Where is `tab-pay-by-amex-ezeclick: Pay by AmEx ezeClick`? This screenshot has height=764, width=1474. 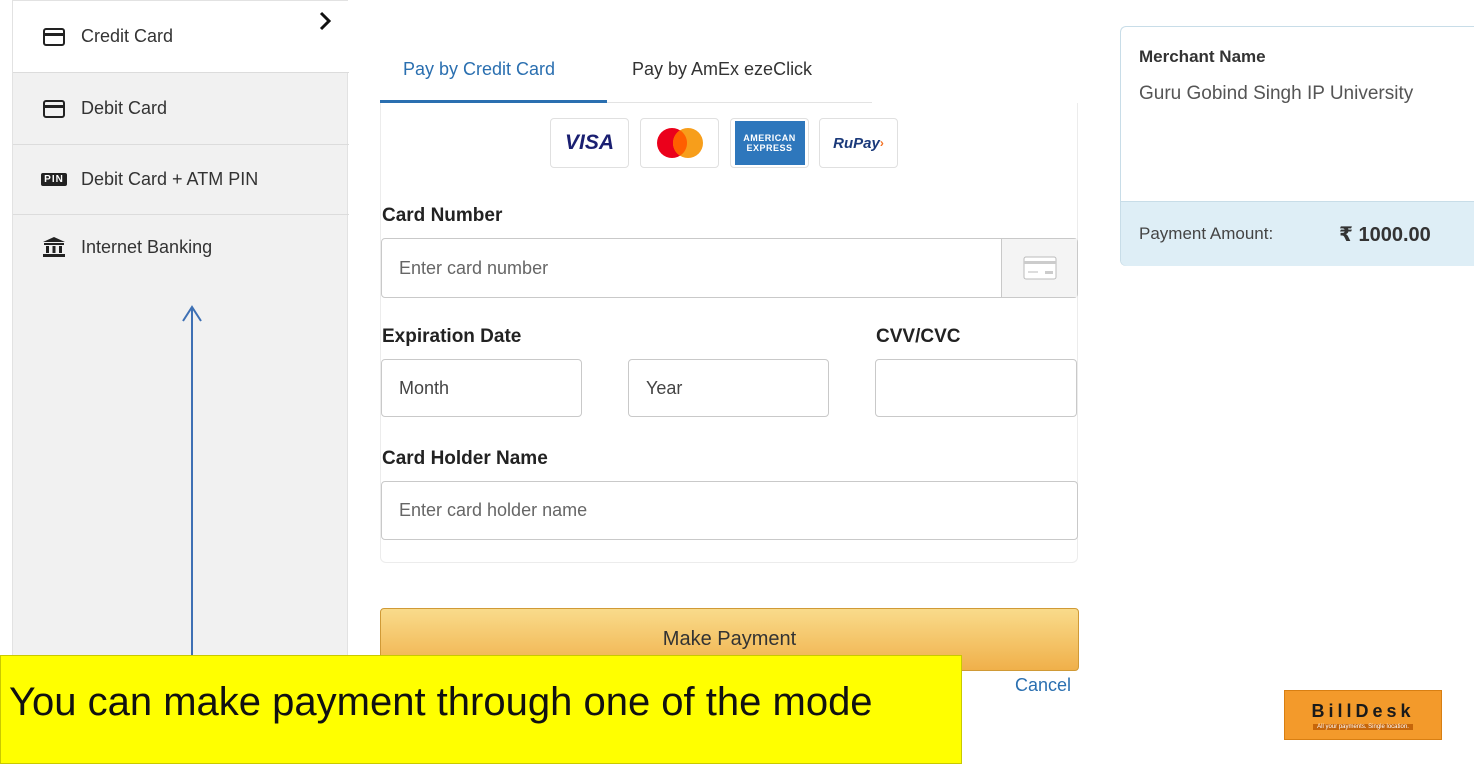
tab-pay-by-amex-ezeclick: Pay by AmEx ezeClick is located at coordinates (722, 69).